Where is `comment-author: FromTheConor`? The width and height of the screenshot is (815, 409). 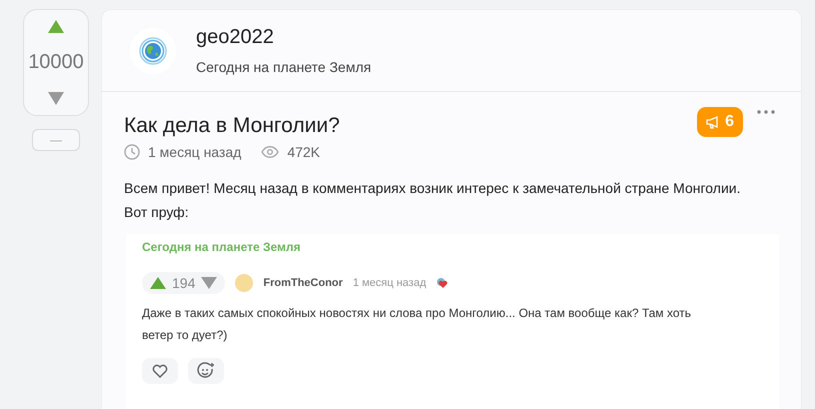
comment-author: FromTheConor is located at coordinates (303, 283).